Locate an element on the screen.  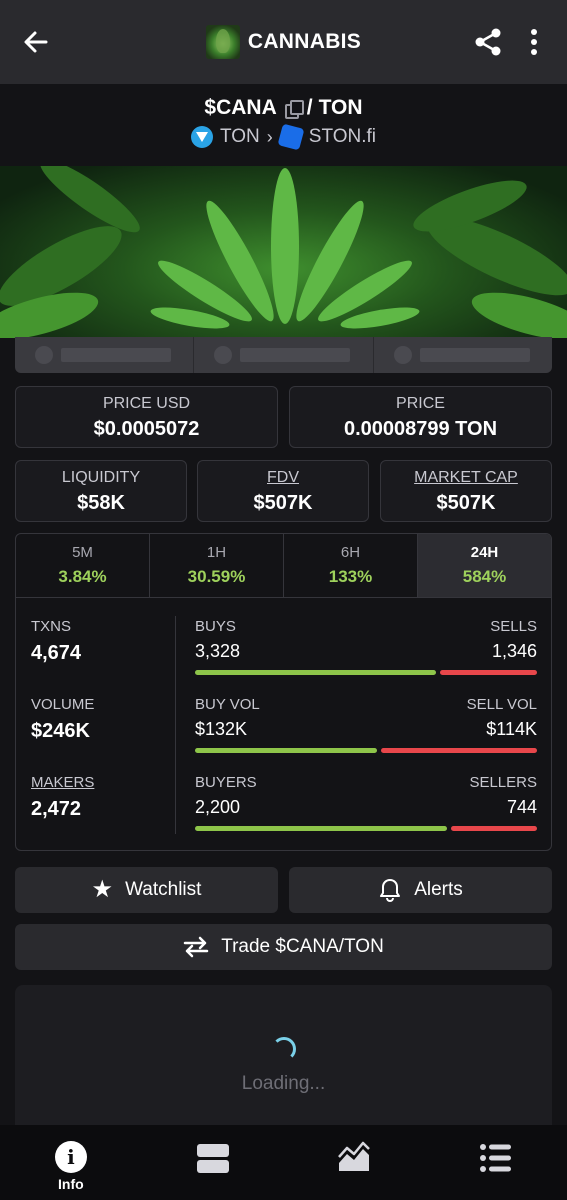
pair-header: $CANA / TON TON › STON.fi is located at coordinates (283, 125).